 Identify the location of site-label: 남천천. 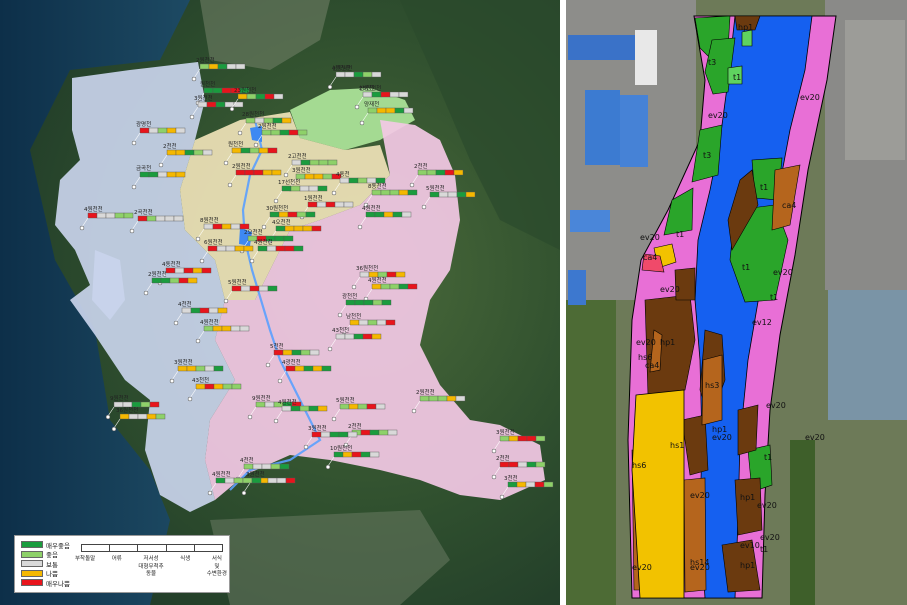
(353, 316).